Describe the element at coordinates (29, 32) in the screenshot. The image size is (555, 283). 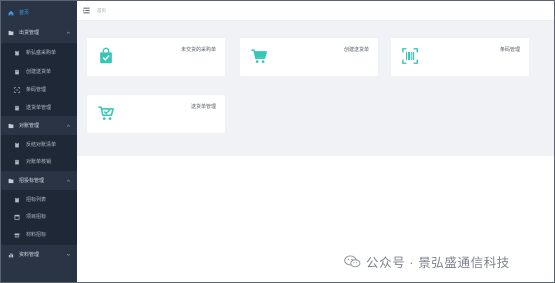
I see `sidebar-group-label: 出货管理` at that location.